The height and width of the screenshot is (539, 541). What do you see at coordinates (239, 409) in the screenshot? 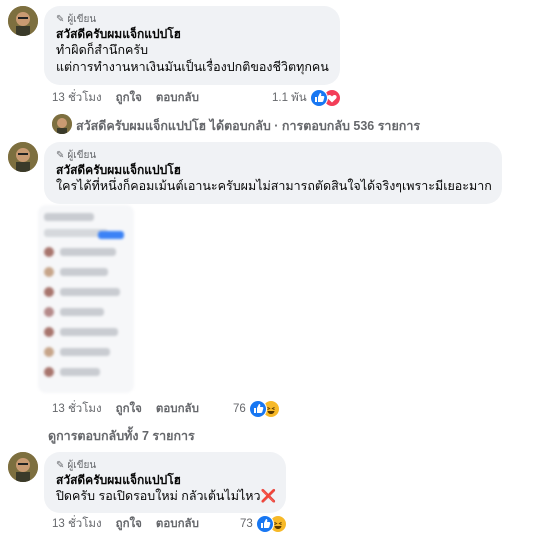
I see `reaction-count: 76` at bounding box center [239, 409].